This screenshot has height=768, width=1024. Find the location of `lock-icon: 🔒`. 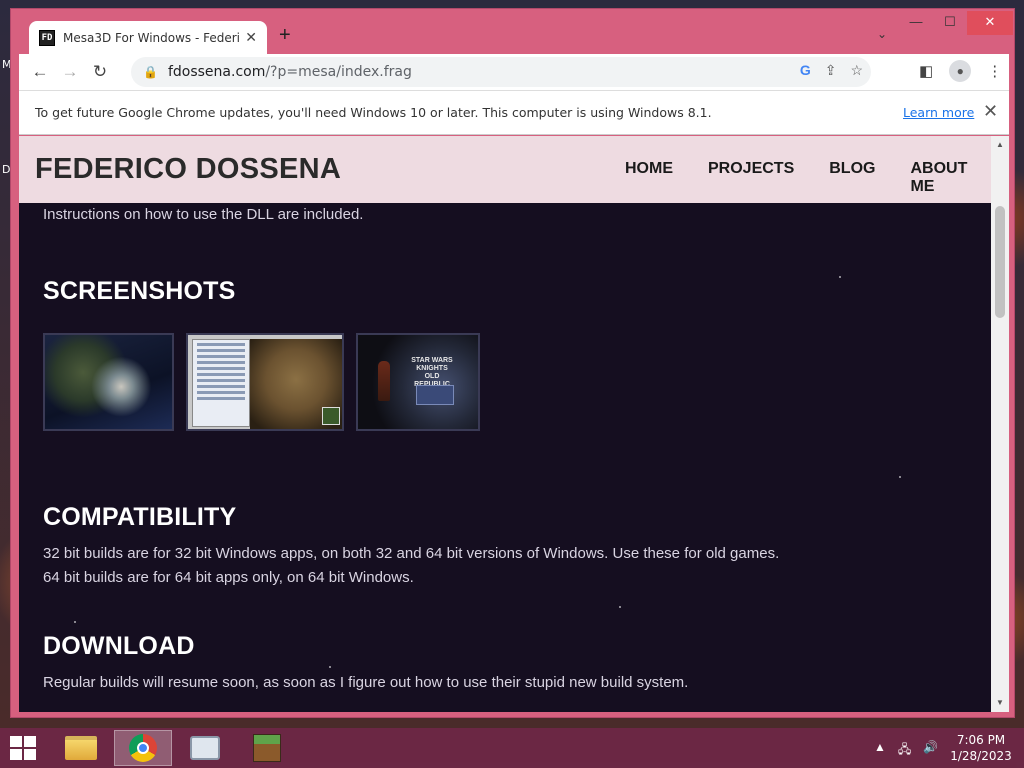

lock-icon: 🔒 is located at coordinates (150, 72).